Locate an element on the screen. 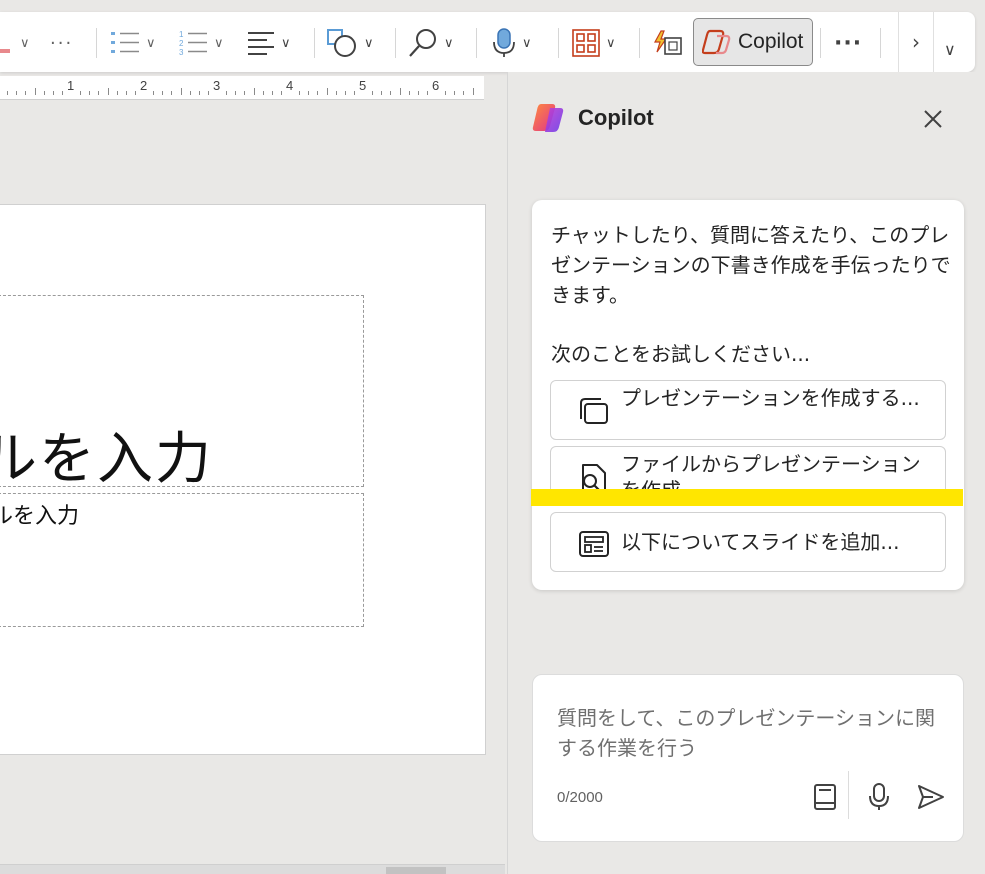 The width and height of the screenshot is (985, 874). svg-text: 2 is located at coordinates (181, 43).